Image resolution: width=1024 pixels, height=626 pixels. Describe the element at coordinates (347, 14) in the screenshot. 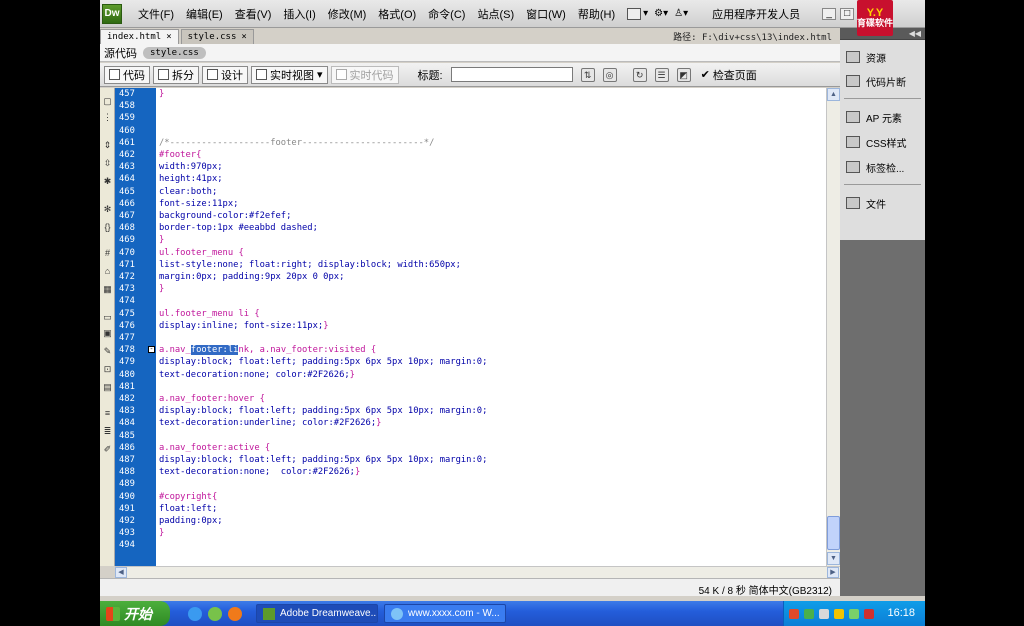

I see `menu-modify: 修改(M)` at that location.